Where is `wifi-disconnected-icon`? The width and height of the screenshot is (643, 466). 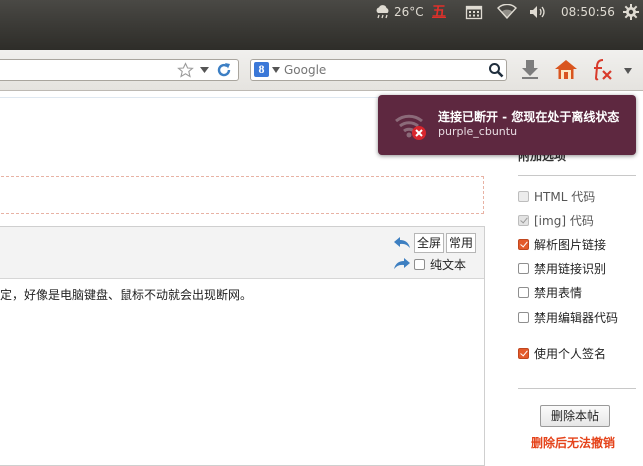
wifi-disconnected-icon is located at coordinates (410, 127).